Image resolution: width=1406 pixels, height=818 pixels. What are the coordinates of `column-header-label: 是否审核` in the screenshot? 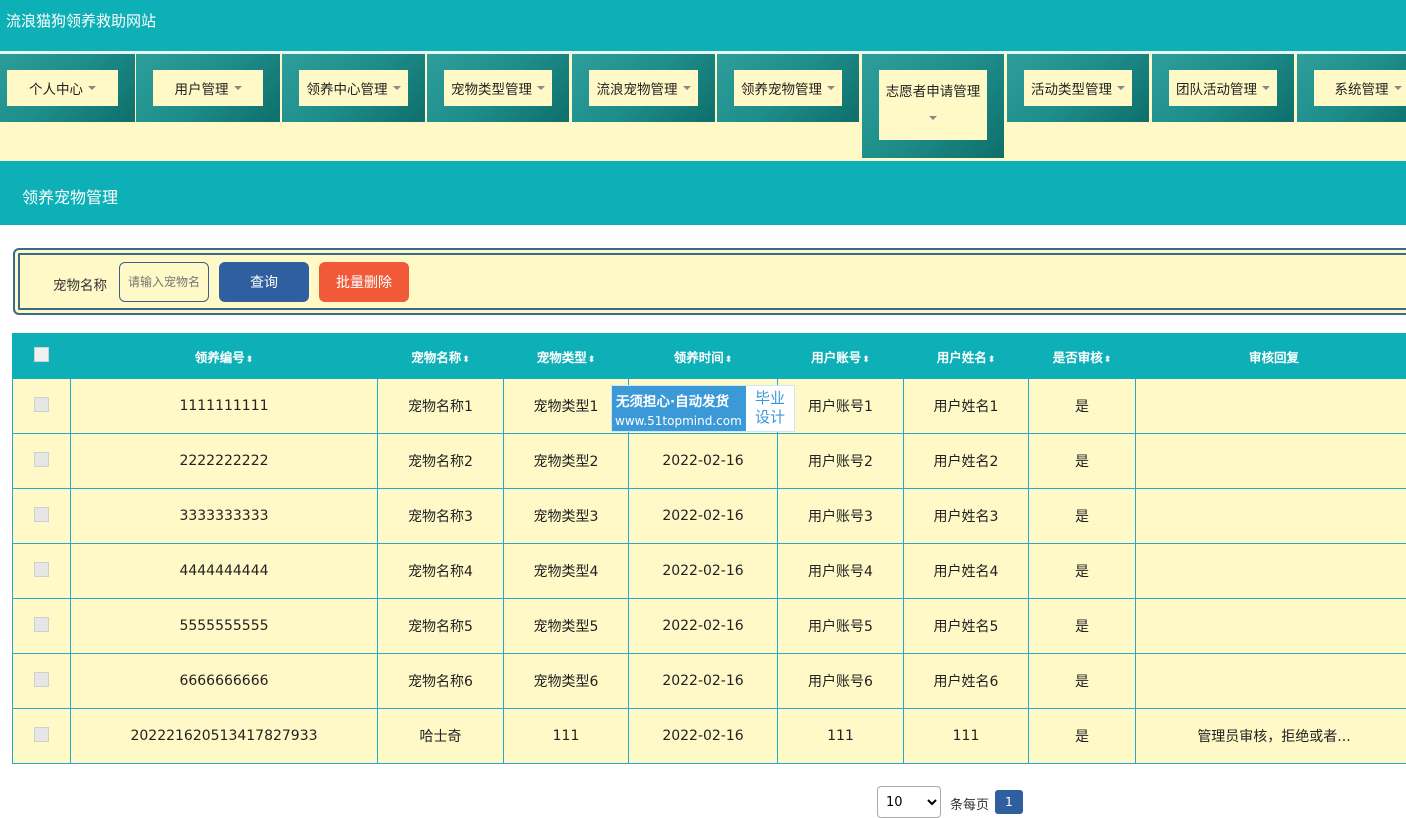 It's located at (1077, 357).